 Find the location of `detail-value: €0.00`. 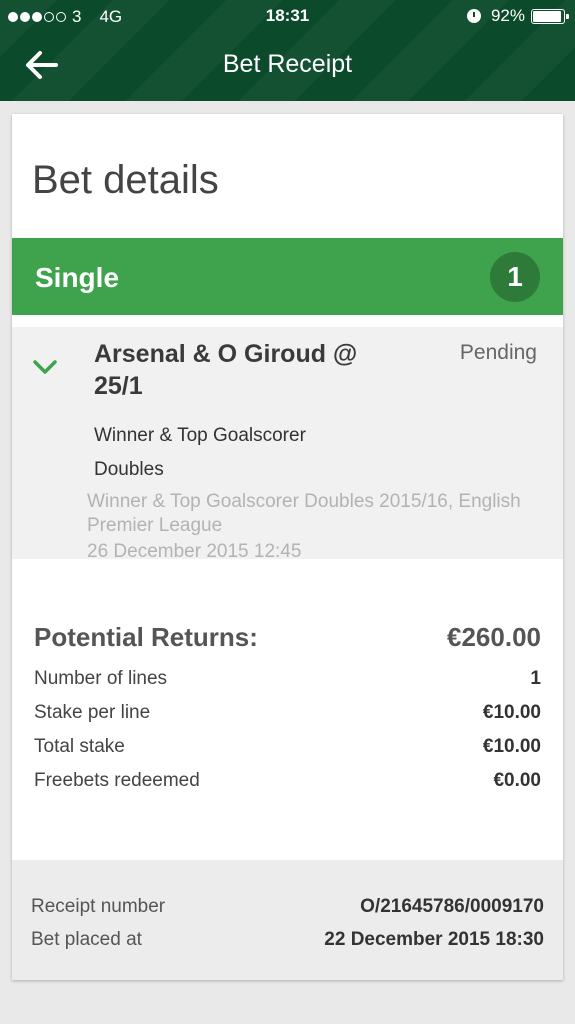

detail-value: €0.00 is located at coordinates (517, 780).